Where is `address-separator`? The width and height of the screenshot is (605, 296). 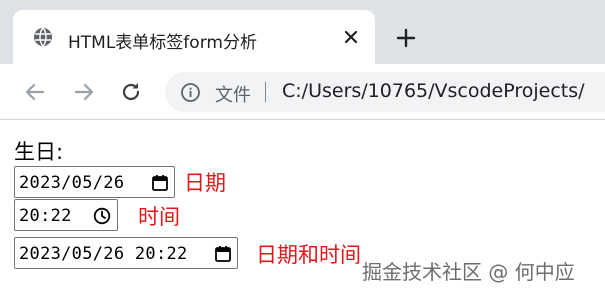
address-separator is located at coordinates (265, 92).